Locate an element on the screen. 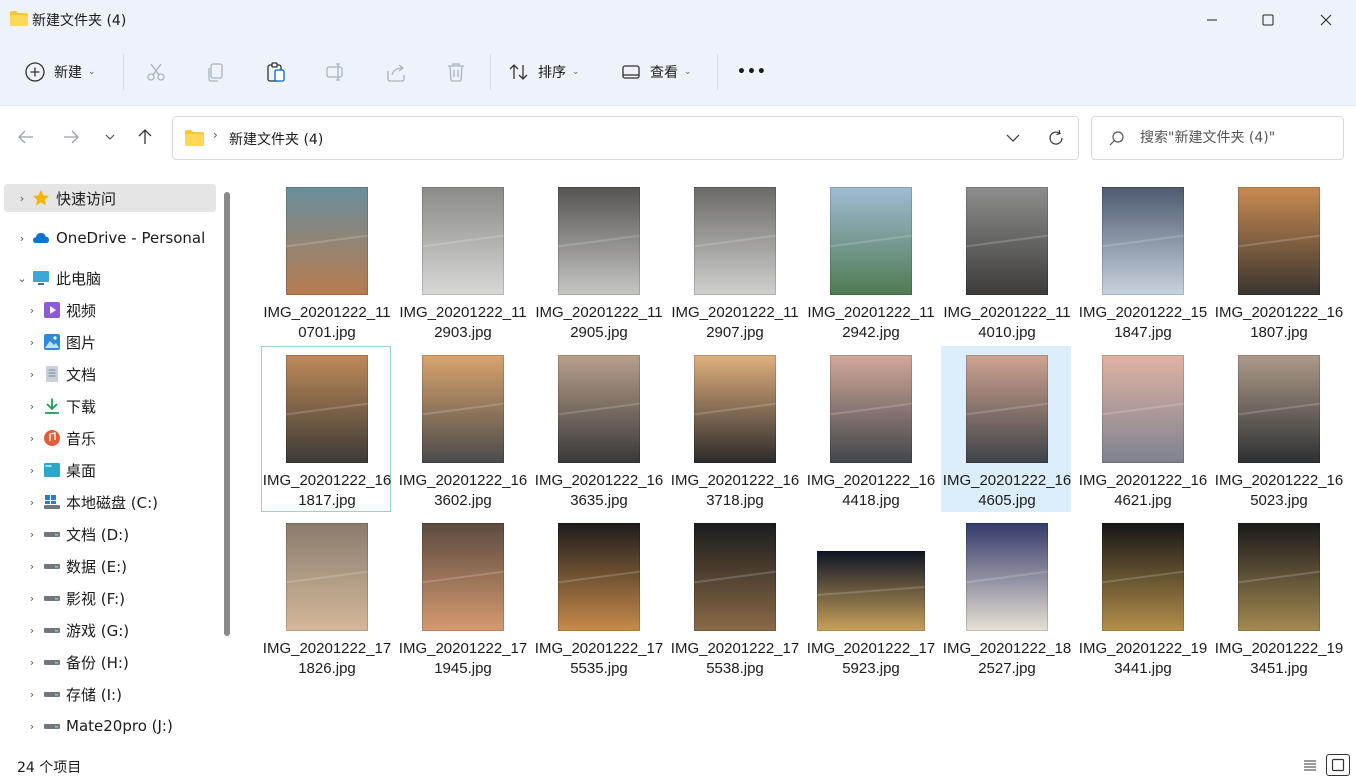 Image resolution: width=1356 pixels, height=780 pixels. file-name: IMG_20201222_175923.jpg is located at coordinates (871, 658).